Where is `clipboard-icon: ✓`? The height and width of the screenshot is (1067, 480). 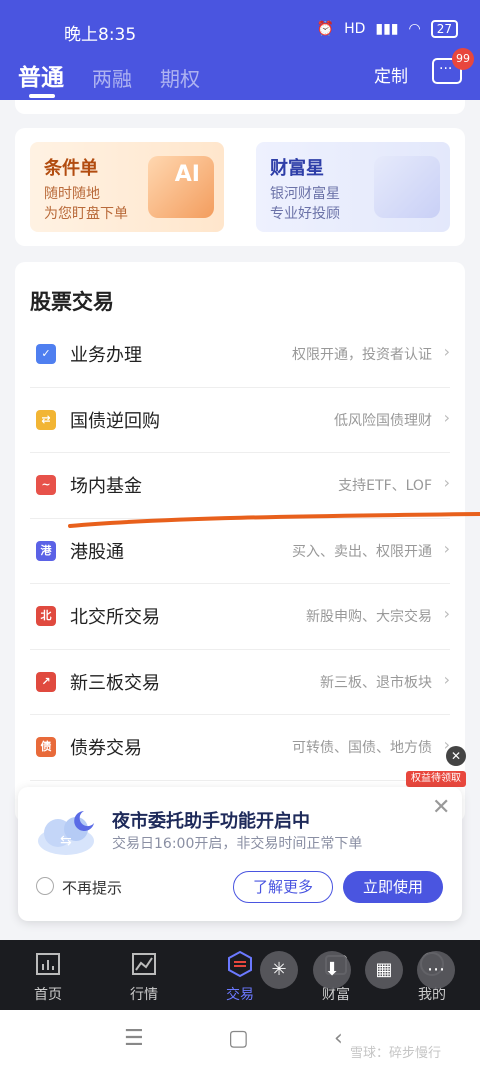
clipboard-icon: ✓ is located at coordinates (46, 354).